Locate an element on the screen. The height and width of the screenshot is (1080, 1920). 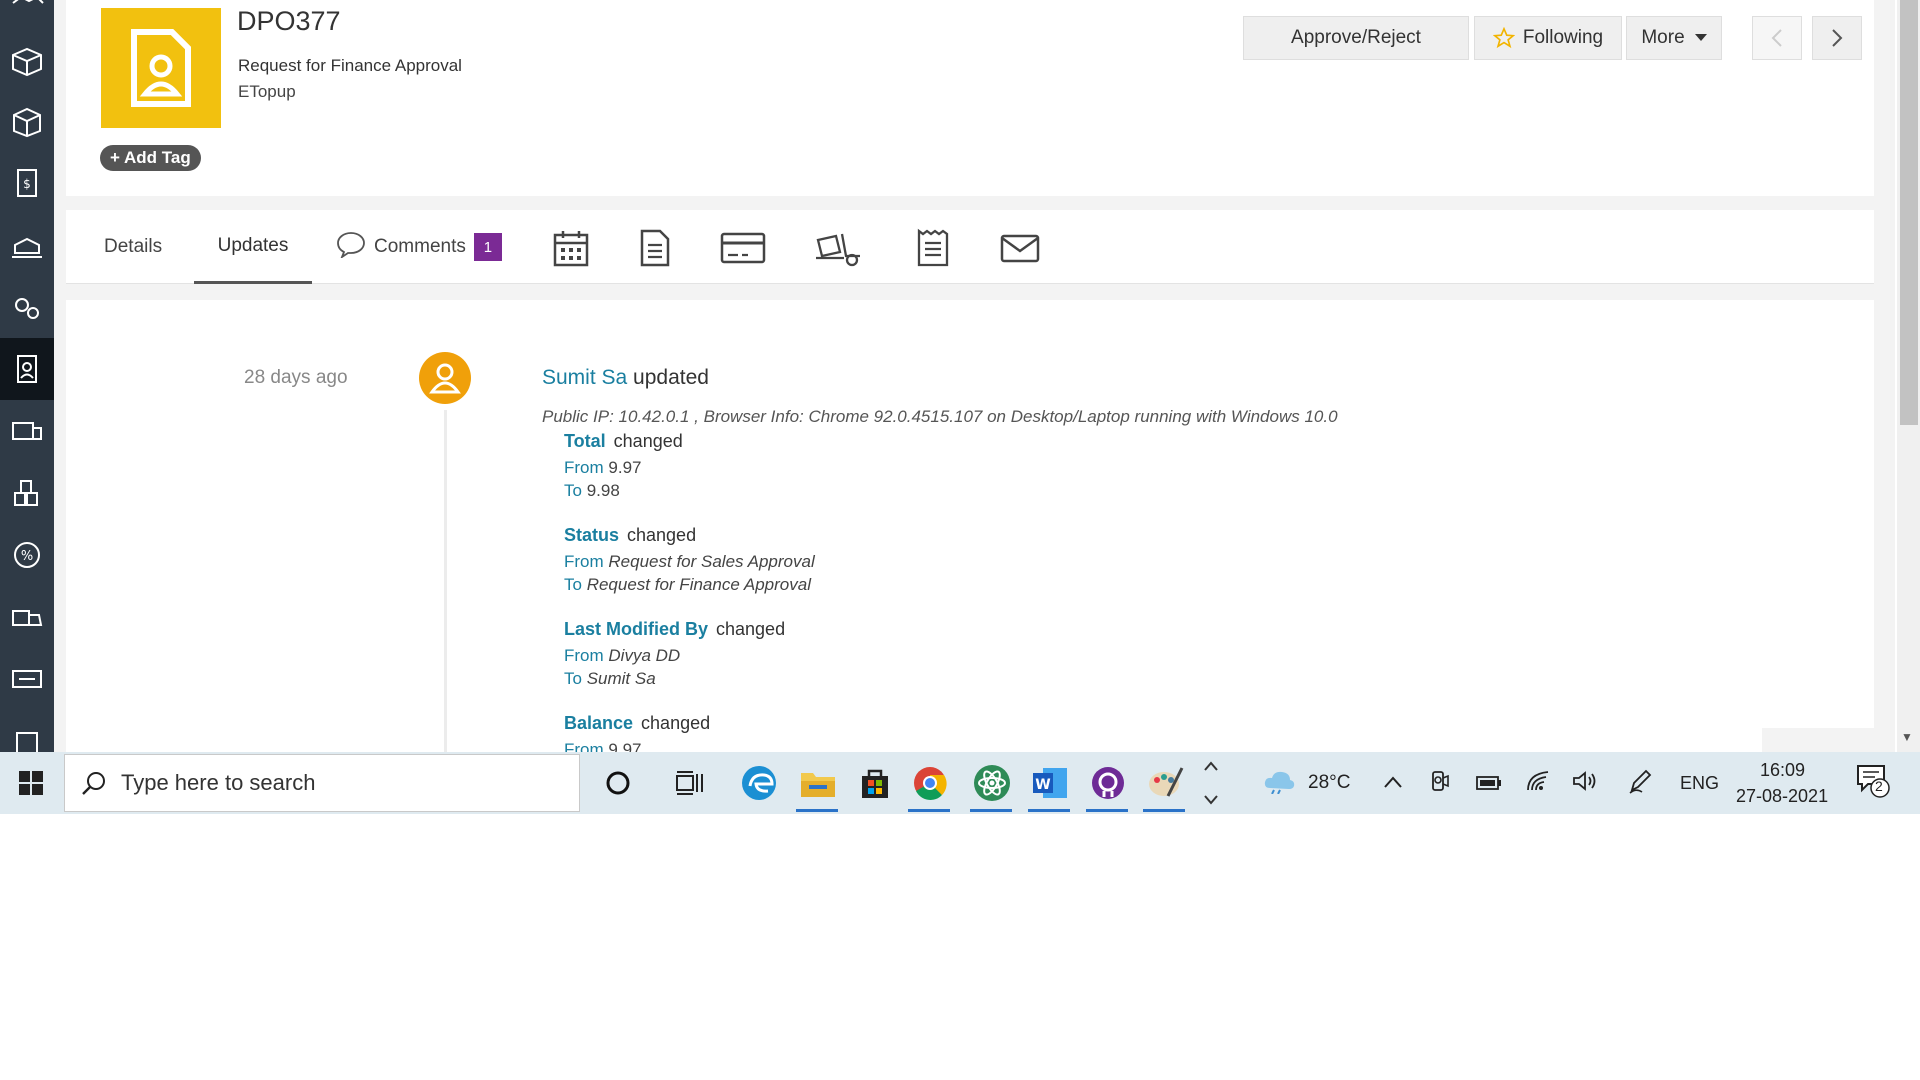
tab-comments: Comments 1 is located at coordinates (419, 247).